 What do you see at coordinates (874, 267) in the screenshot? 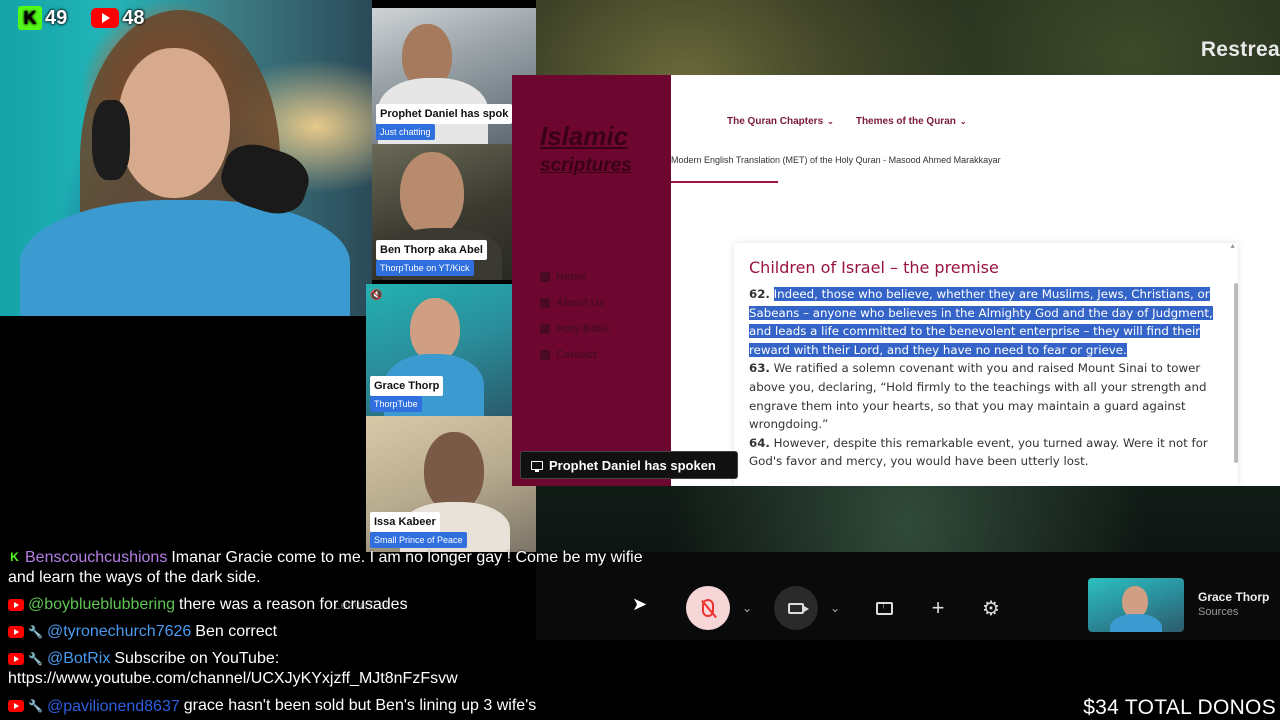
I see `article-heading: Children of Israel – the premise` at bounding box center [874, 267].